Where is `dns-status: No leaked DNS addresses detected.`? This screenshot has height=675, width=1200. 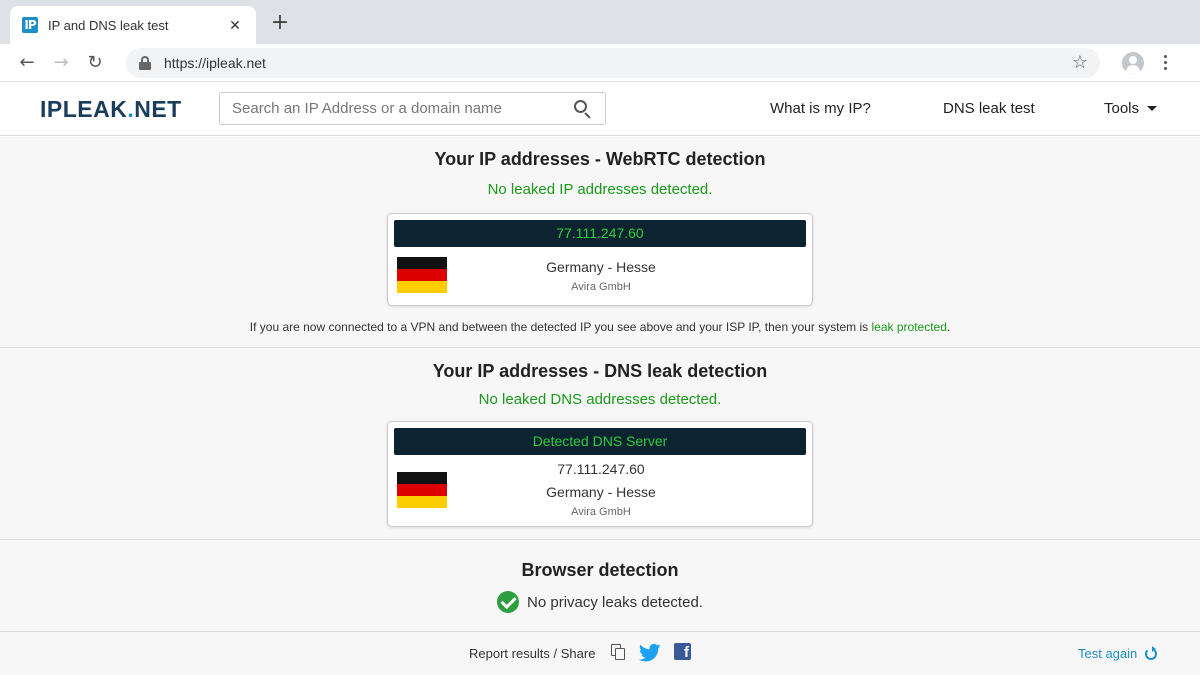
dns-status: No leaked DNS addresses detected. is located at coordinates (600, 399).